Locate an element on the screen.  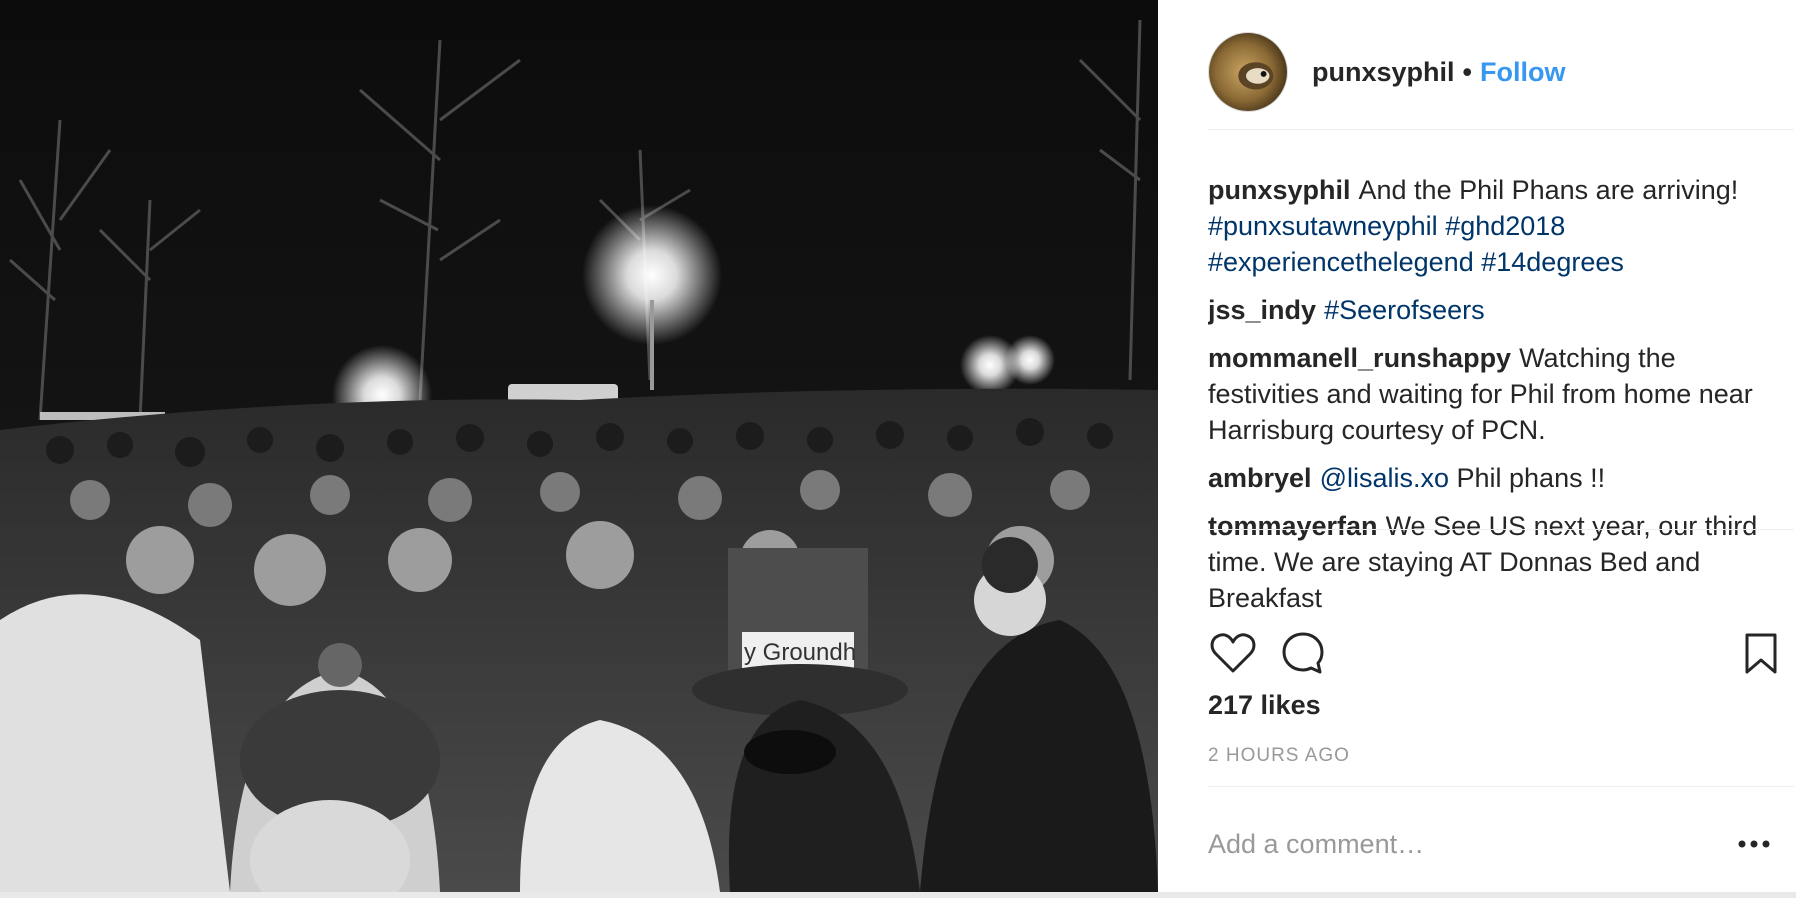
hat-text: y Groundh is located at coordinates (800, 652).